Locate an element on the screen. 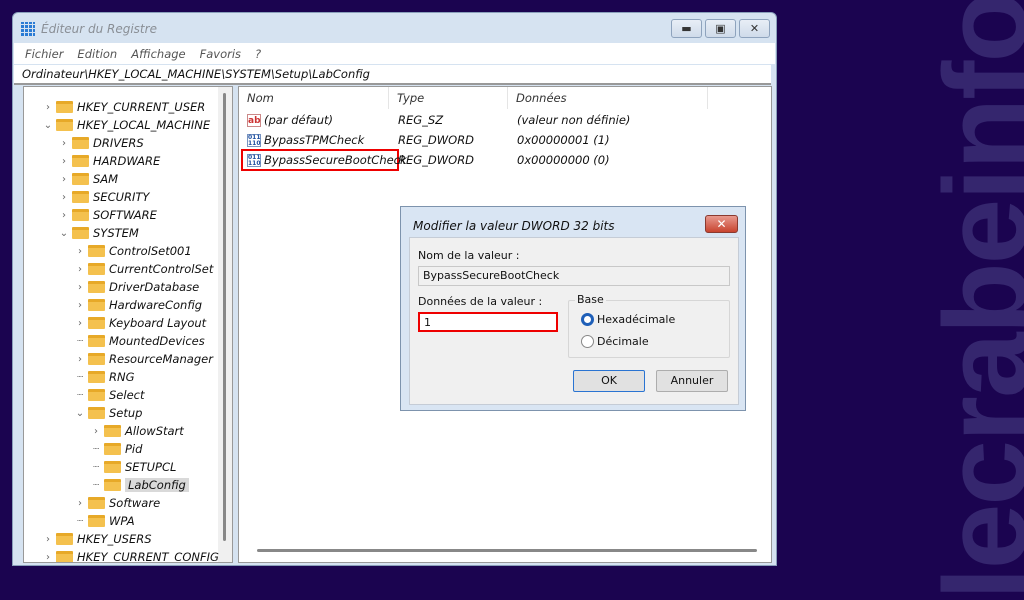 This screenshot has height=600, width=1024. menu-fichier: Fichier is located at coordinates (44, 54).